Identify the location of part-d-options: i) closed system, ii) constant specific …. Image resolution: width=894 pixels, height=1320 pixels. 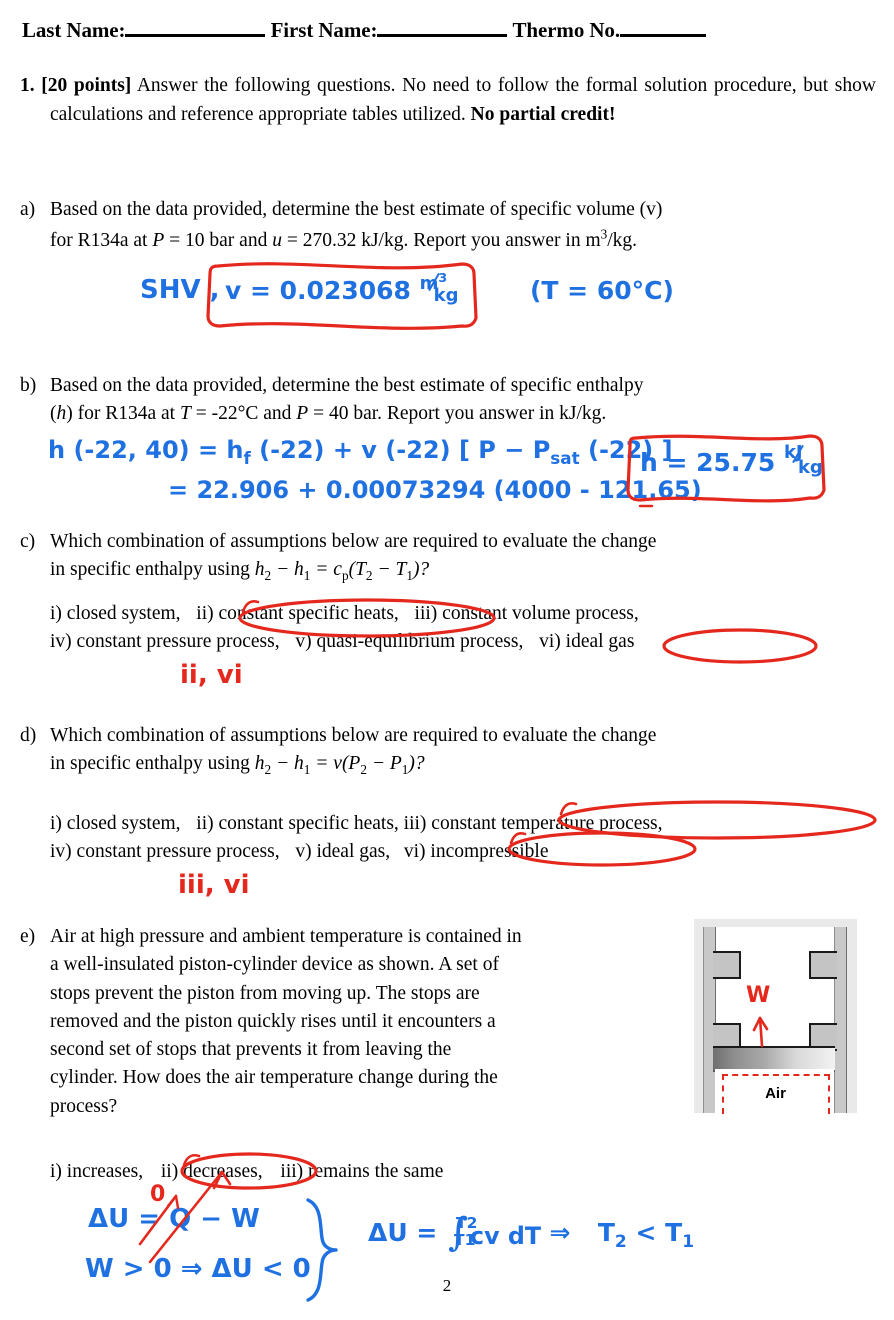
(470, 837).